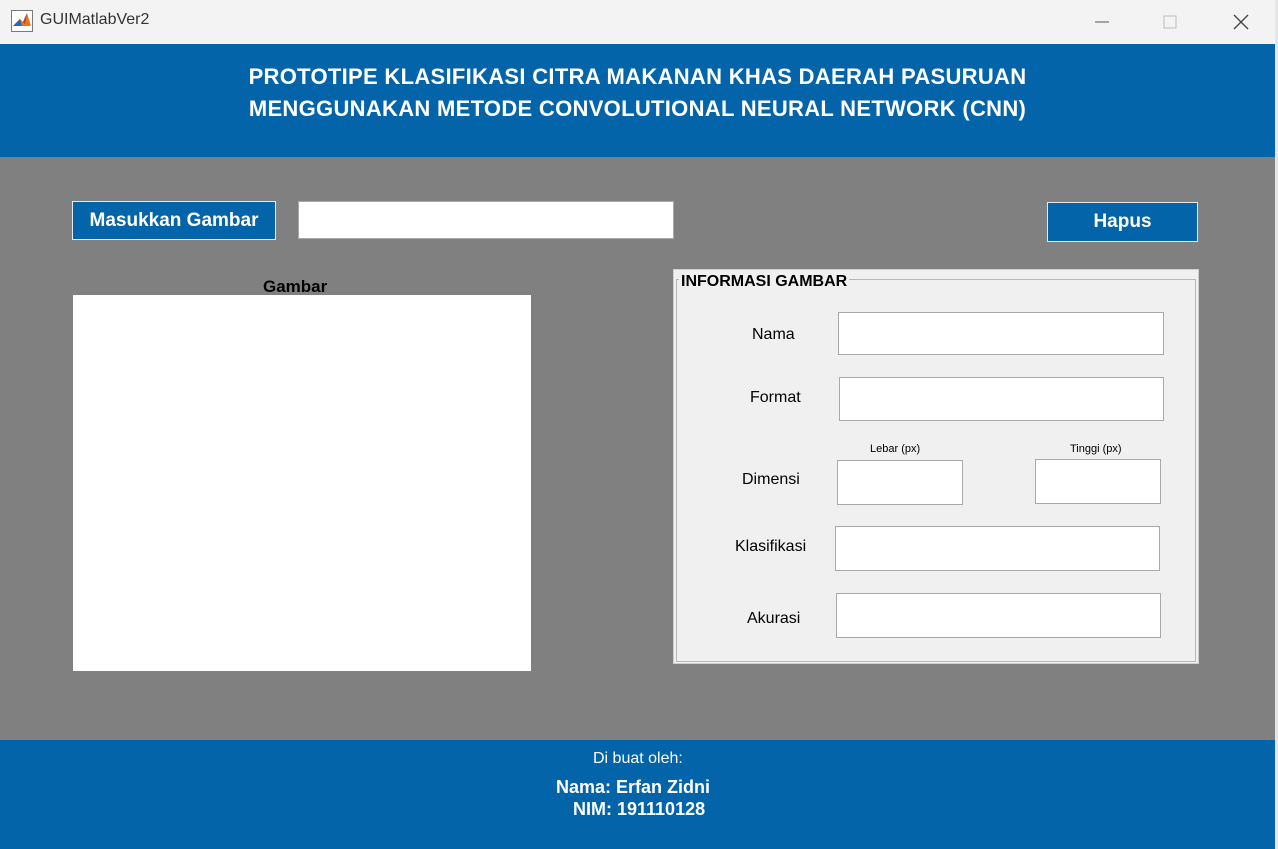  What do you see at coordinates (774, 618) in the screenshot?
I see `accuracy-label: Akurasi` at bounding box center [774, 618].